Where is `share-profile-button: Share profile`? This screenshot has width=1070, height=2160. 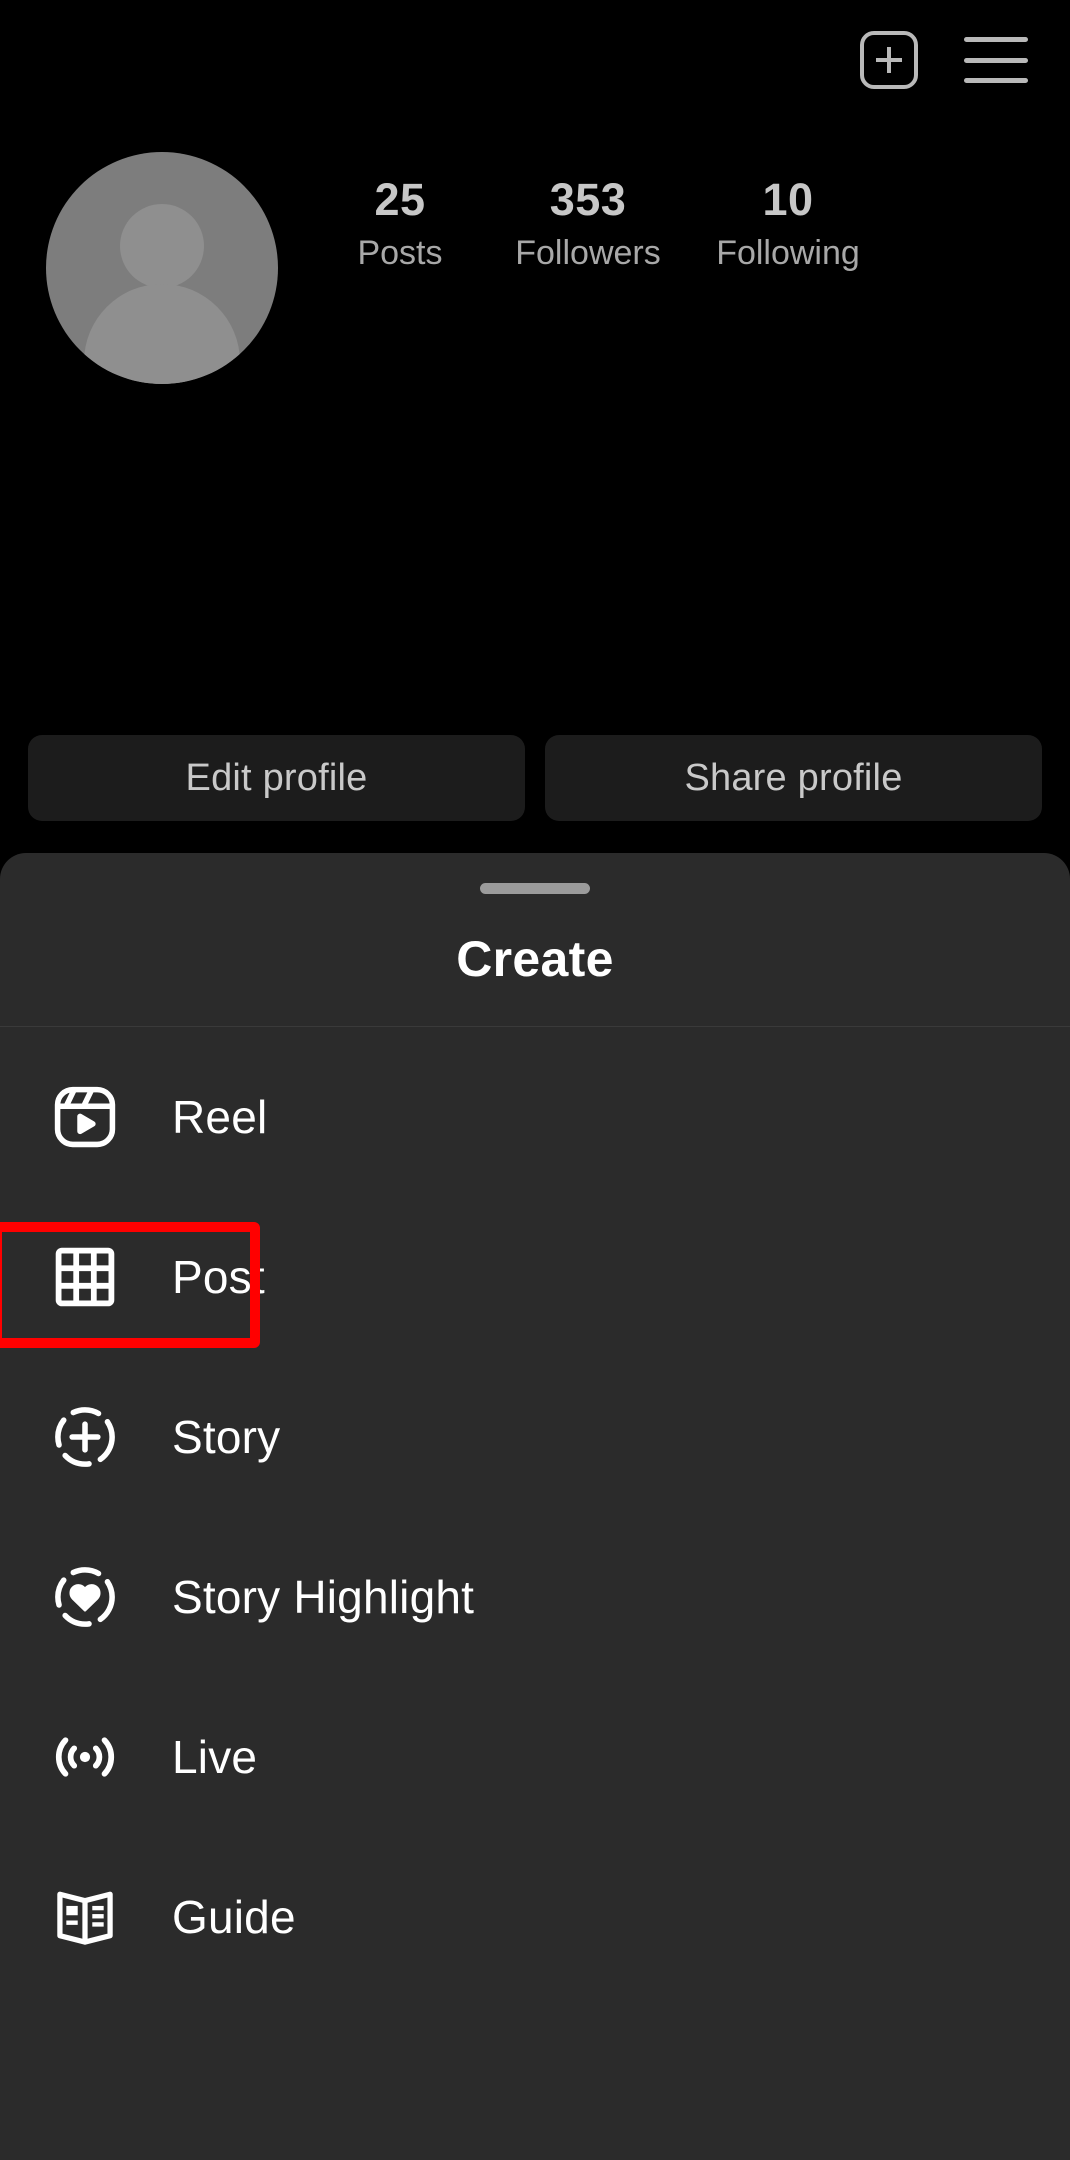 share-profile-button: Share profile is located at coordinates (793, 778).